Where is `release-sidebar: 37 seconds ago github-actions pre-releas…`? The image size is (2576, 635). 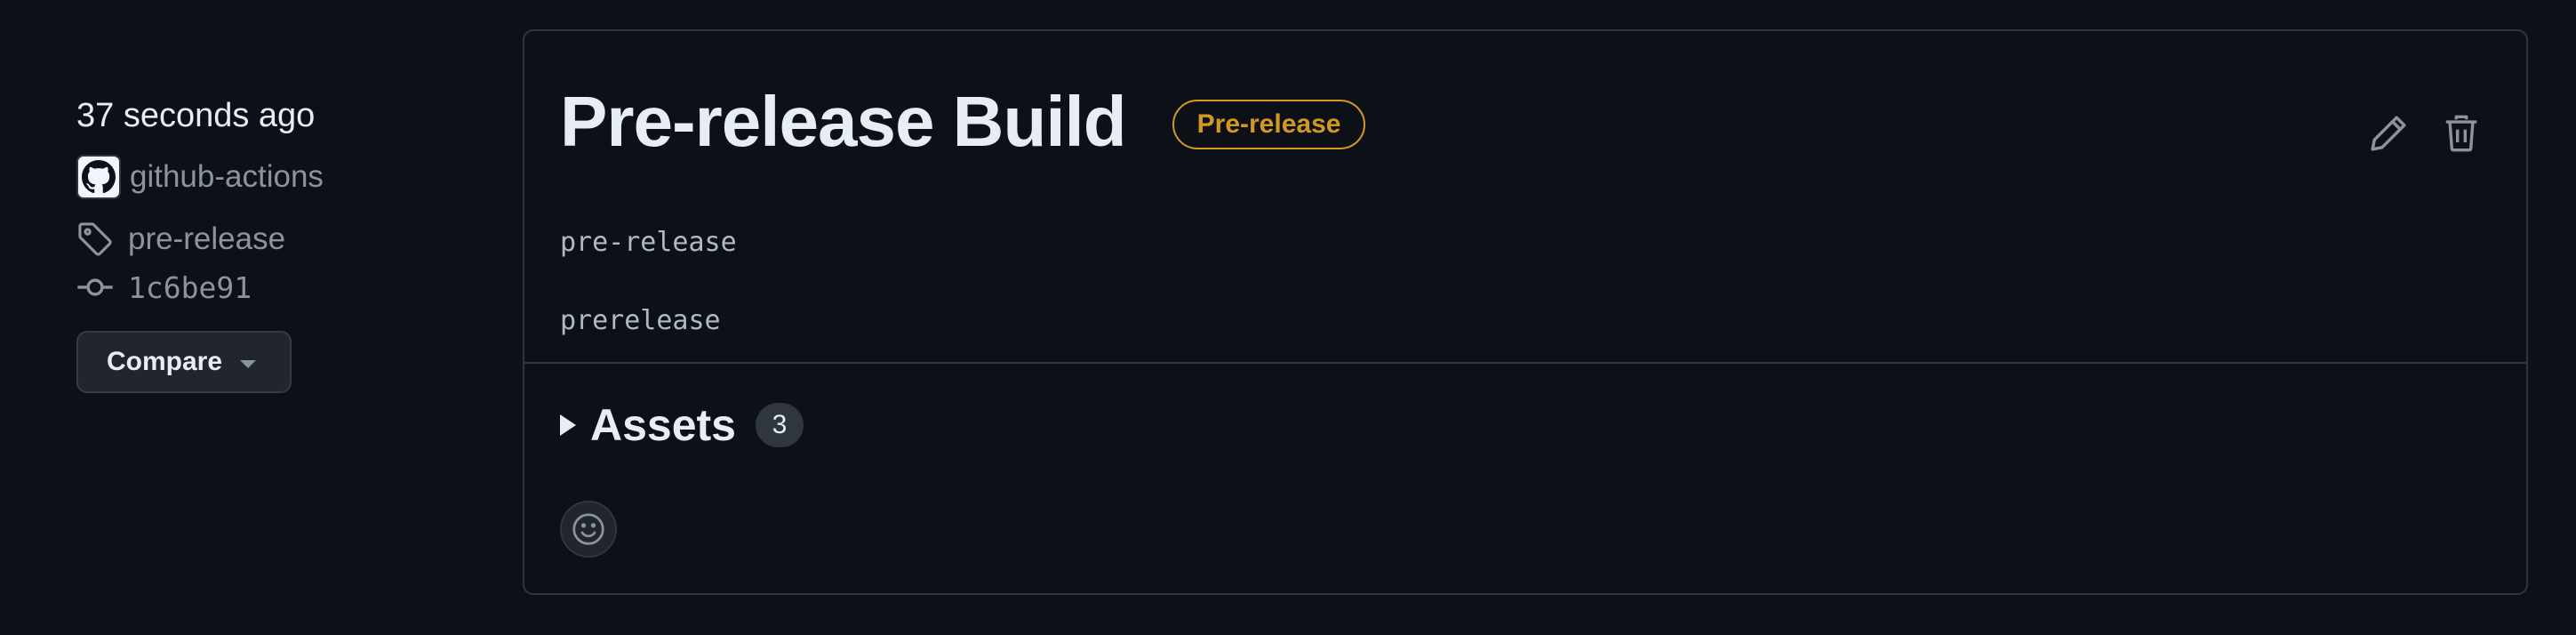 release-sidebar: 37 seconds ago github-actions pre-releas… is located at coordinates (289, 239).